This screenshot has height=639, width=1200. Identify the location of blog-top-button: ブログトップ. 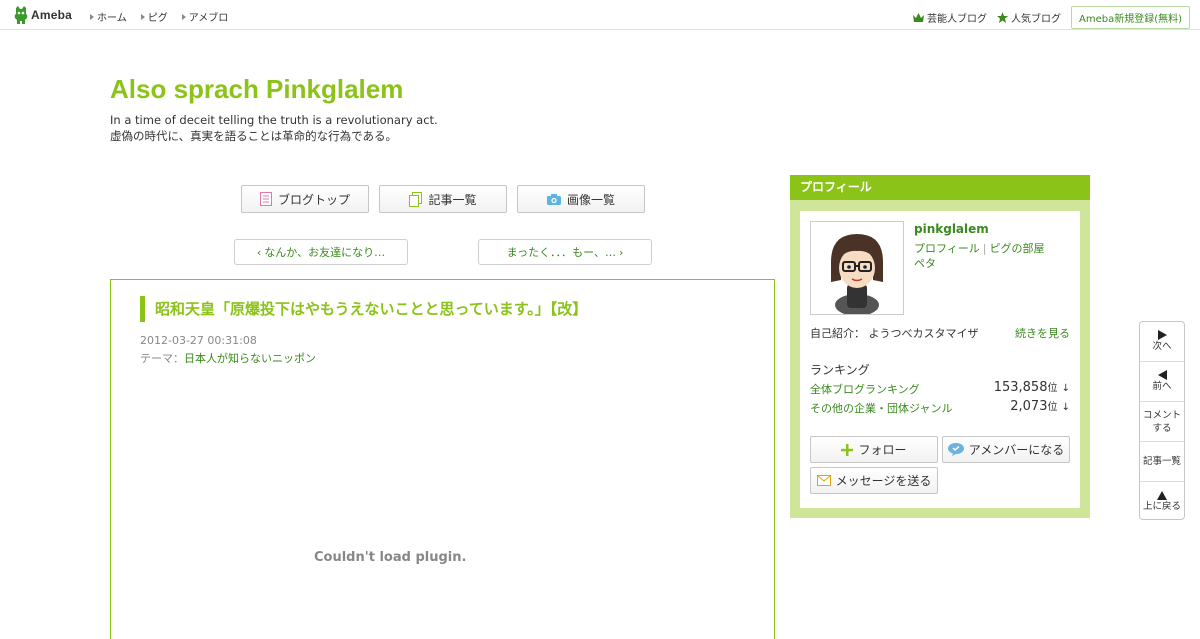
(305, 199).